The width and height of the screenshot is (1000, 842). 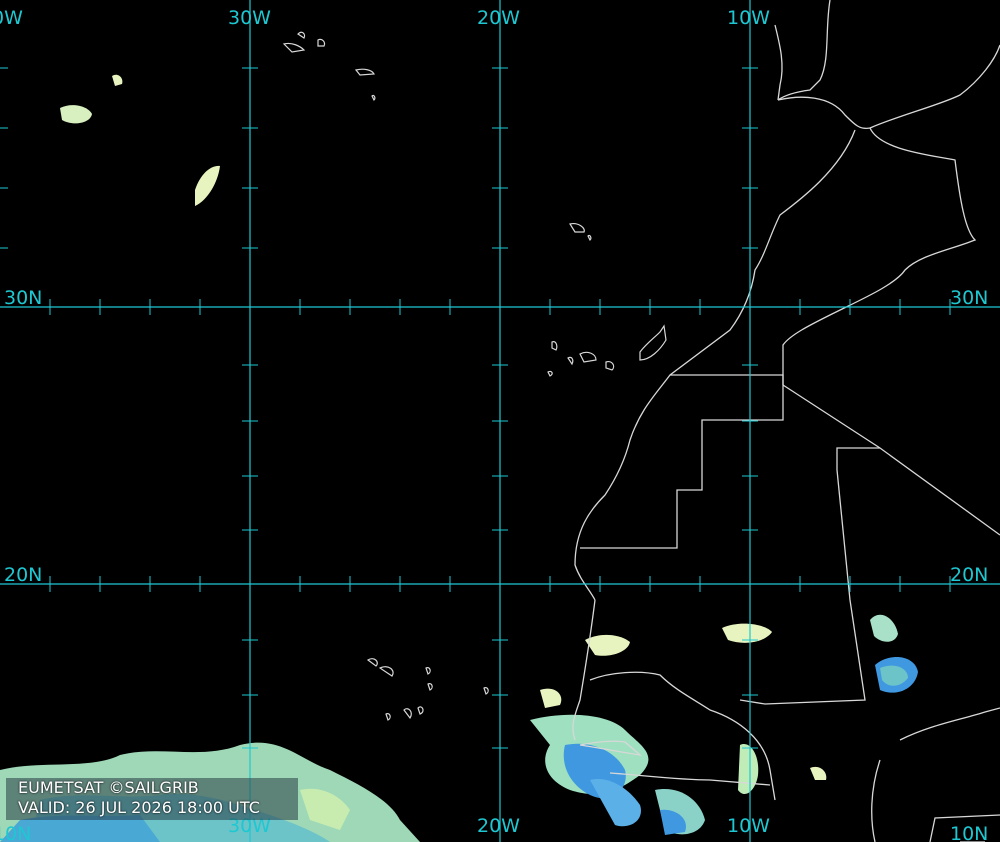 I want to click on lon-label-bottom-left: -10N, so click(x=15, y=832).